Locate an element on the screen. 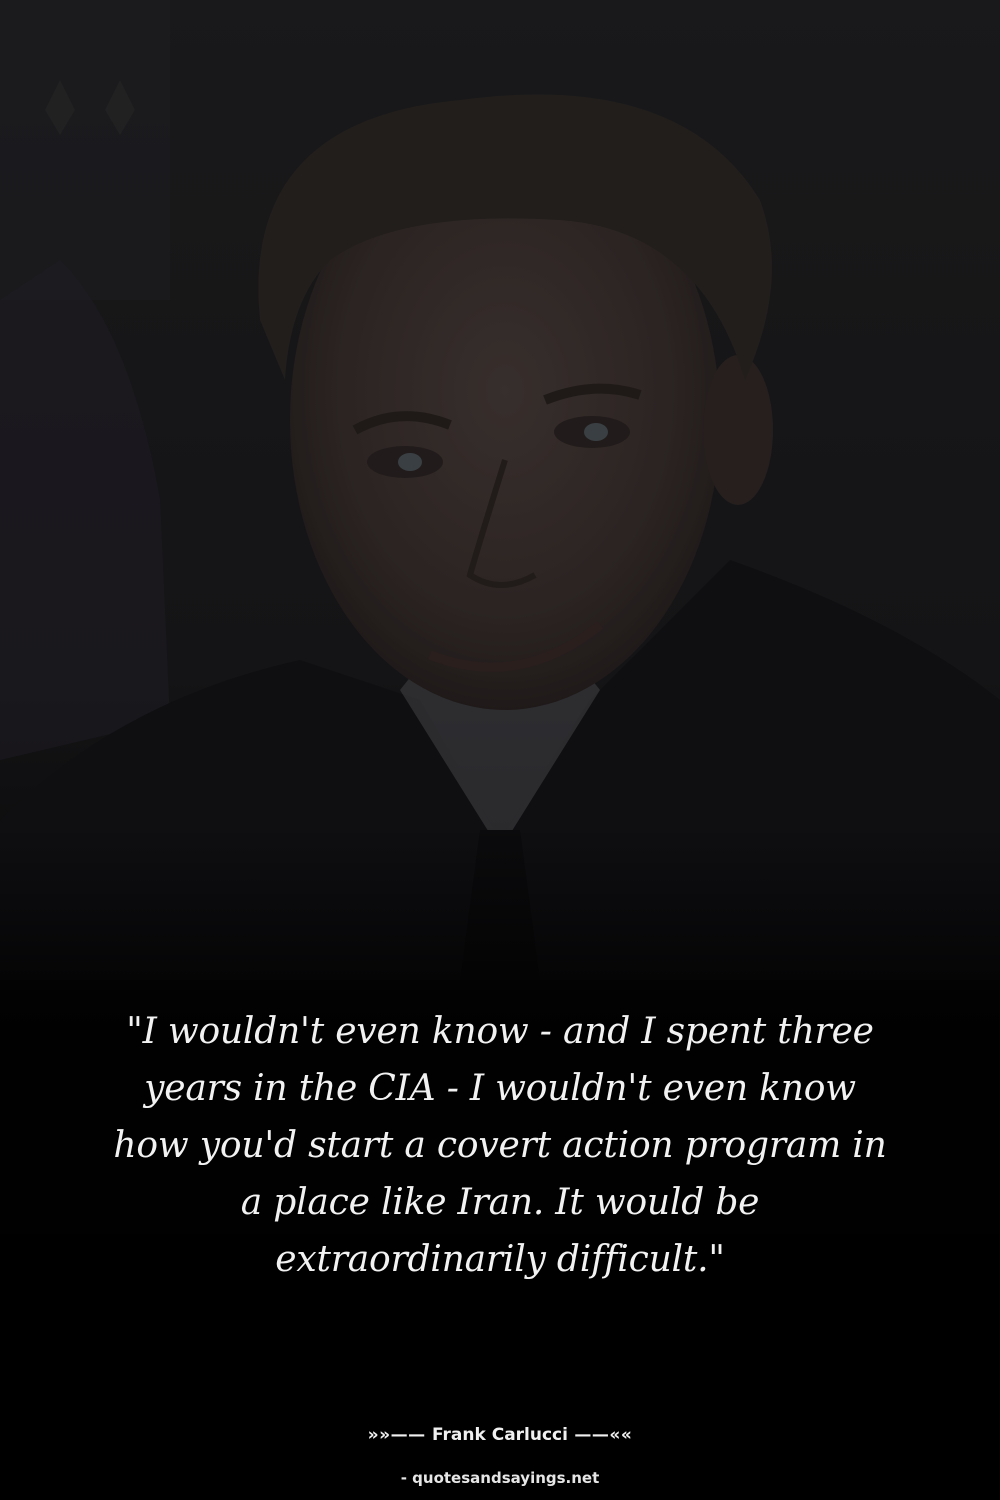  author-name: Frank Carlucci is located at coordinates (500, 1435).